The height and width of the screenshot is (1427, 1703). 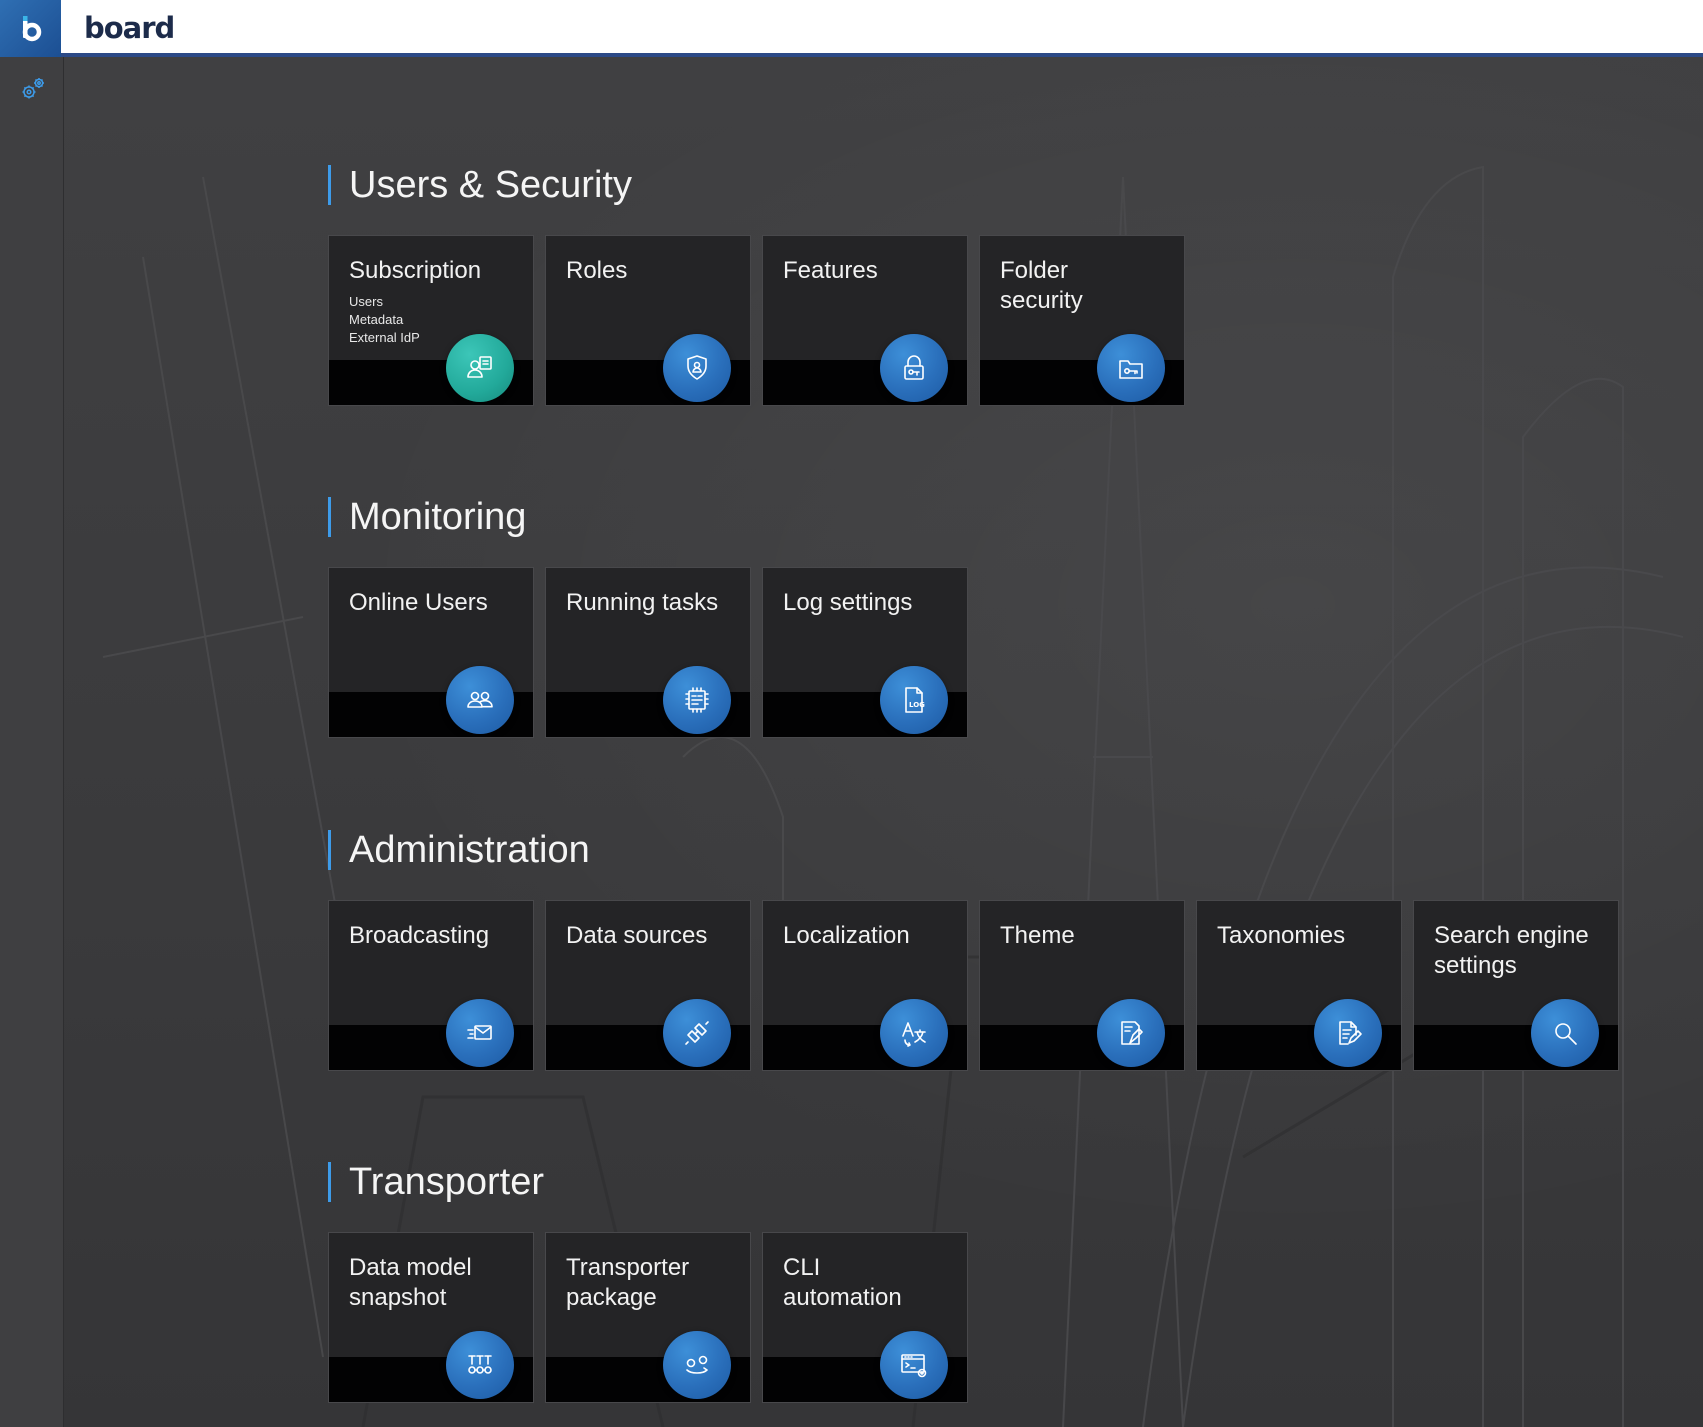 I want to click on task-chip-icon, so click(x=697, y=700).